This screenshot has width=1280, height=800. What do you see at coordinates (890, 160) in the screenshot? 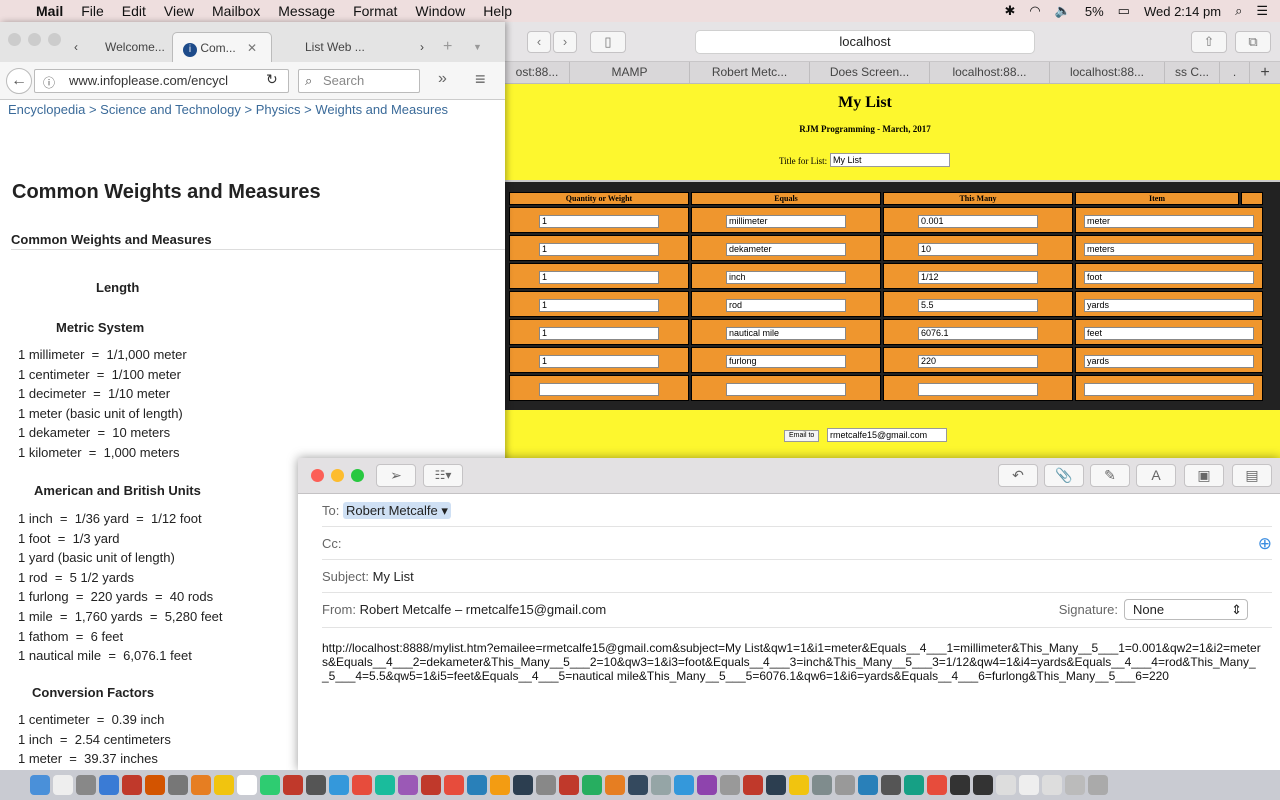
I see `title-input` at bounding box center [890, 160].